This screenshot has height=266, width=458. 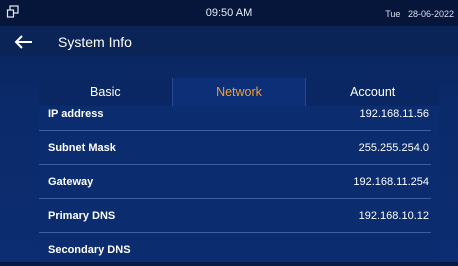 I want to click on tab-bar: Basic Network Account, so click(x=239, y=92).